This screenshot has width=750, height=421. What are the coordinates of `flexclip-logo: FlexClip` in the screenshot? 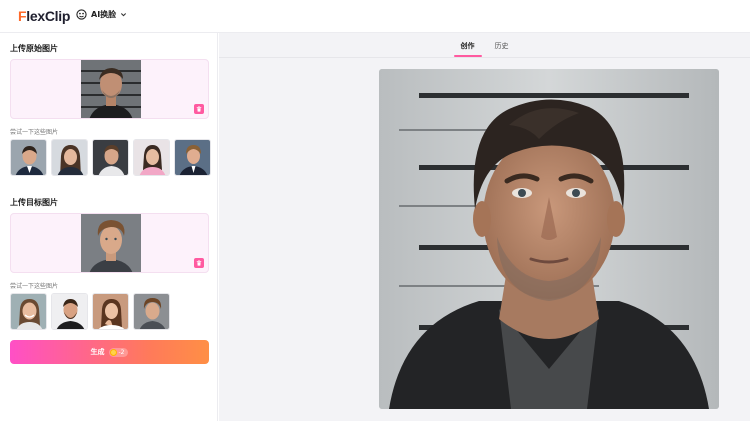 It's located at (44, 16).